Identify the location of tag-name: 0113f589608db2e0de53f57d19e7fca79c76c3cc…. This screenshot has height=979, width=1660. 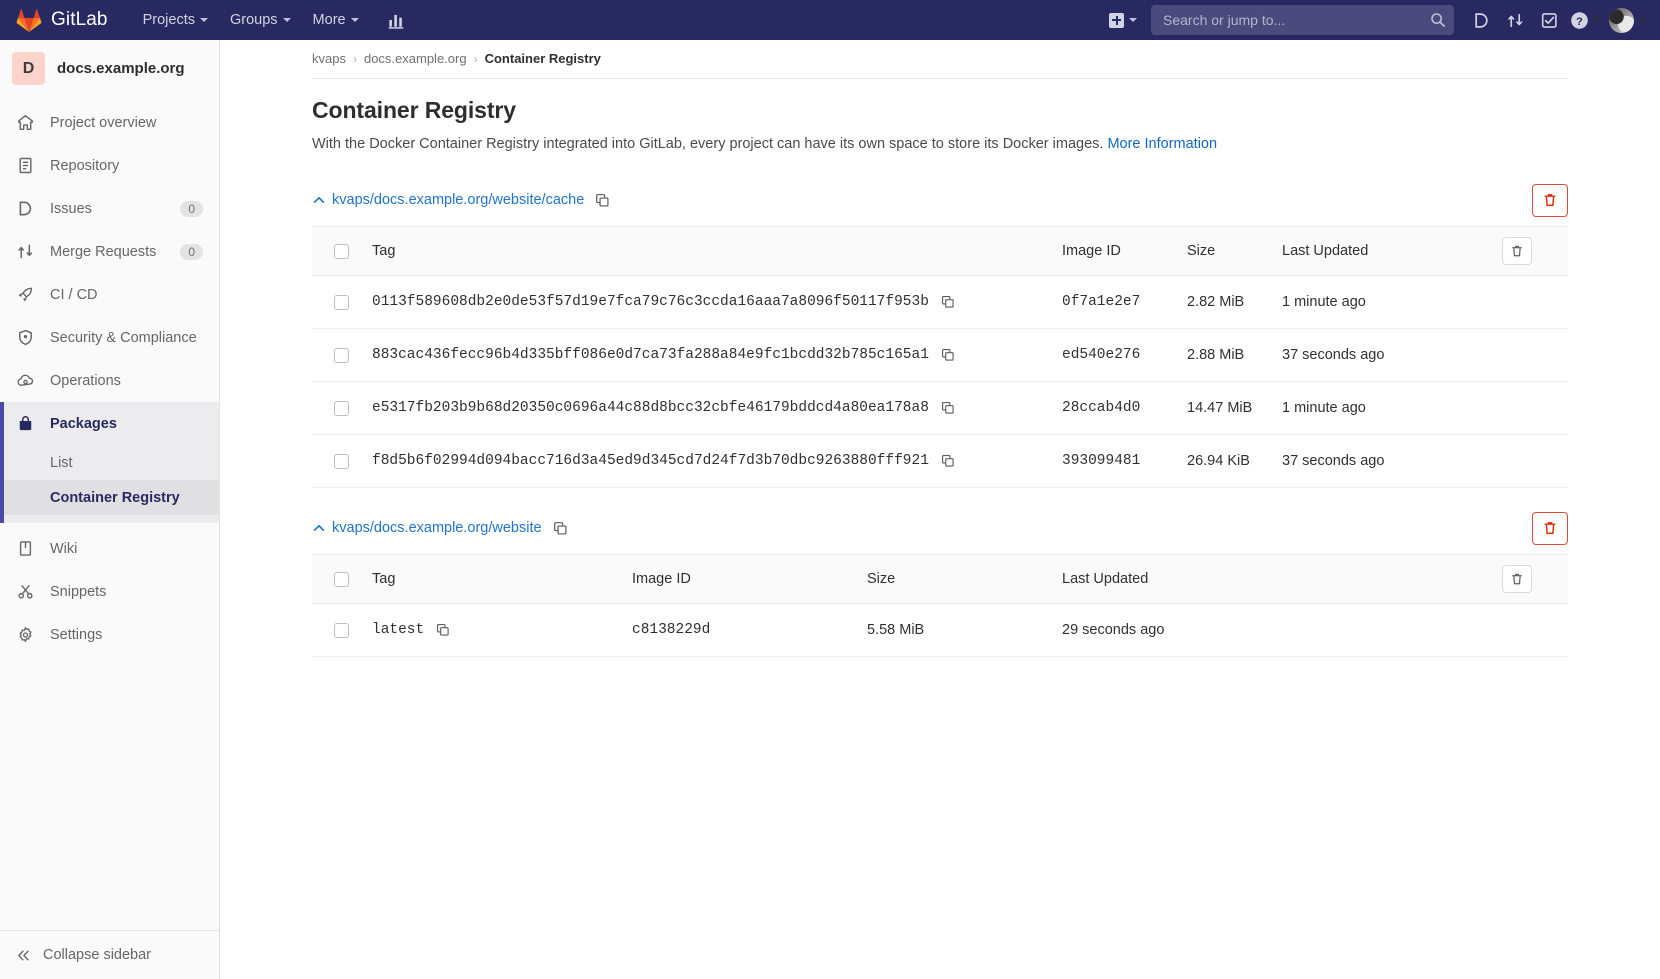
(650, 302).